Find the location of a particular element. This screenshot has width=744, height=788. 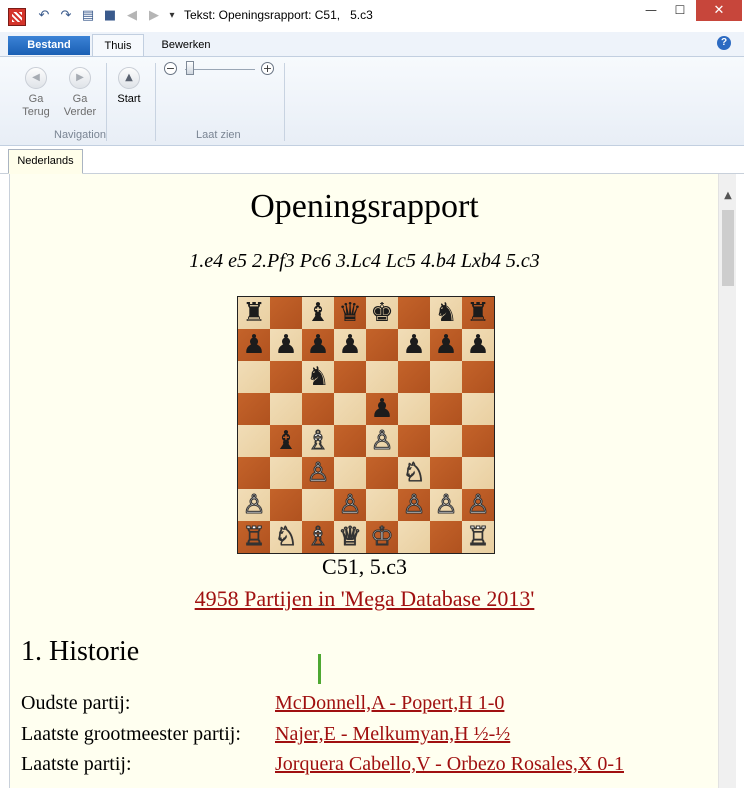

oldest-game-link: McDonnell,A - Popert,H 1-0 is located at coordinates (389, 703).